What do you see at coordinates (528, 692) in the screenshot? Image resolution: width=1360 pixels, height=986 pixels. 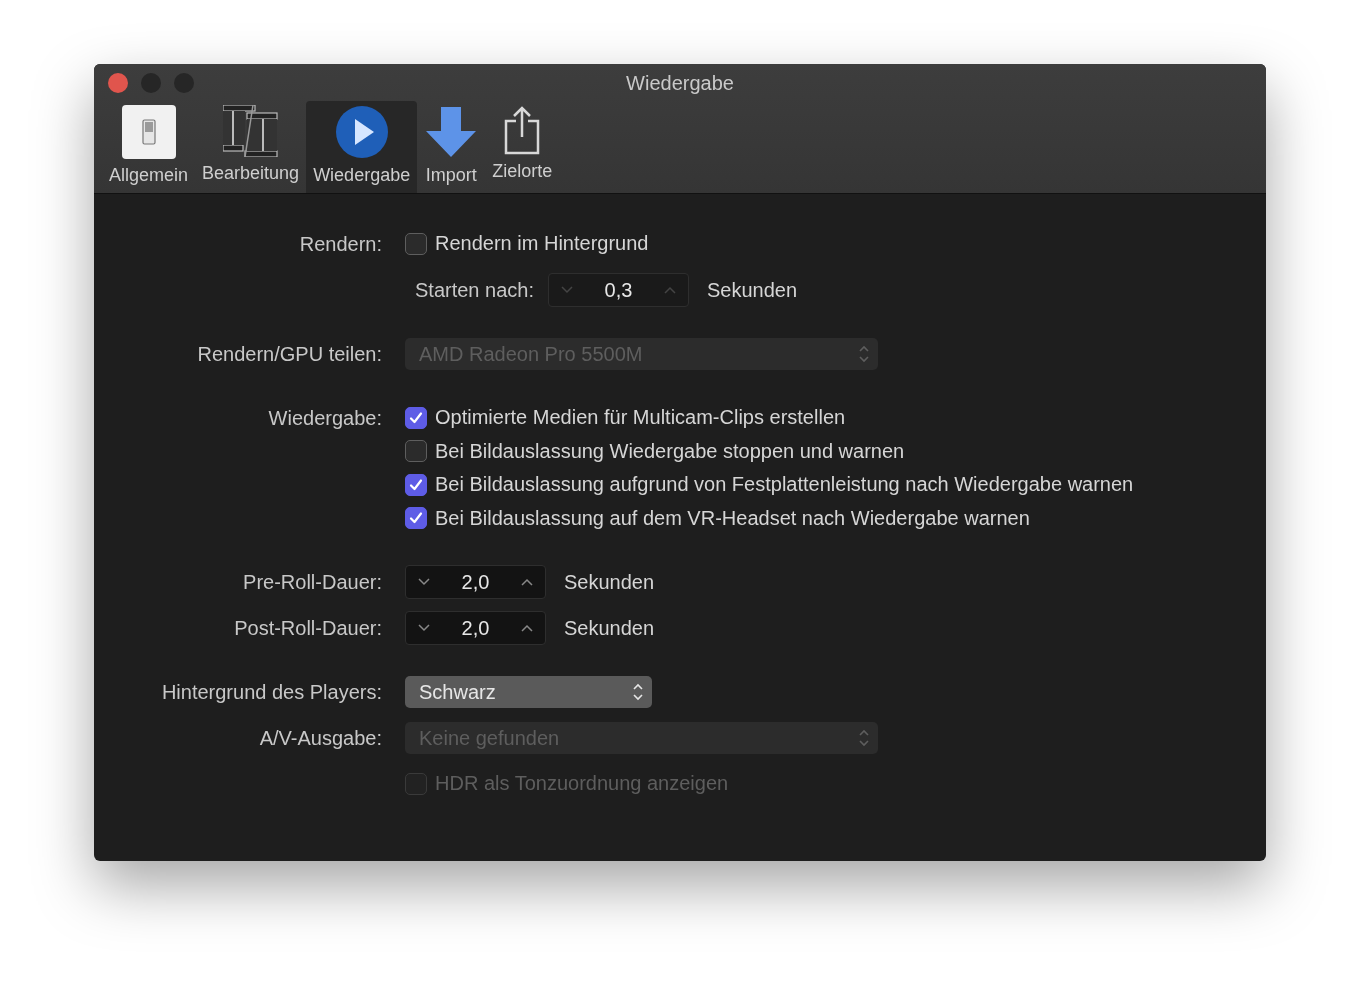 I see `dropdown-button: Schwarz` at bounding box center [528, 692].